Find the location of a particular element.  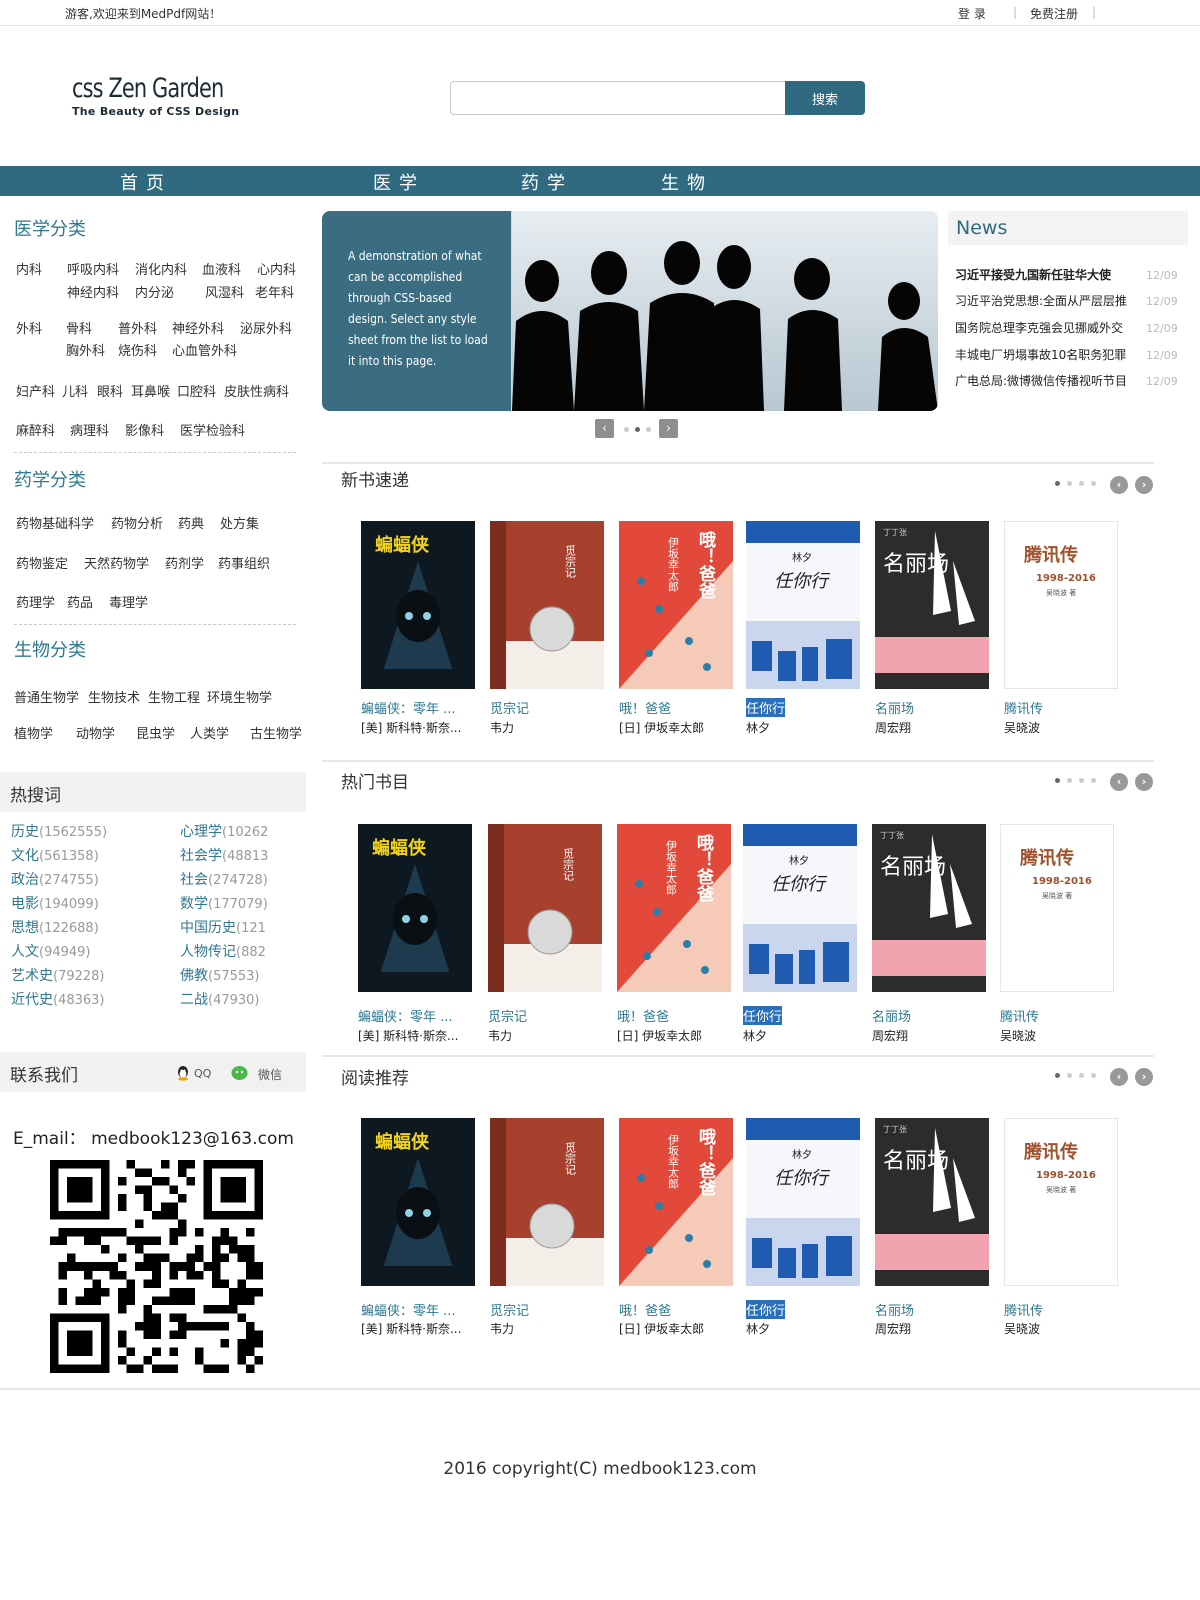

category-link: 植物学 is located at coordinates (33, 732).